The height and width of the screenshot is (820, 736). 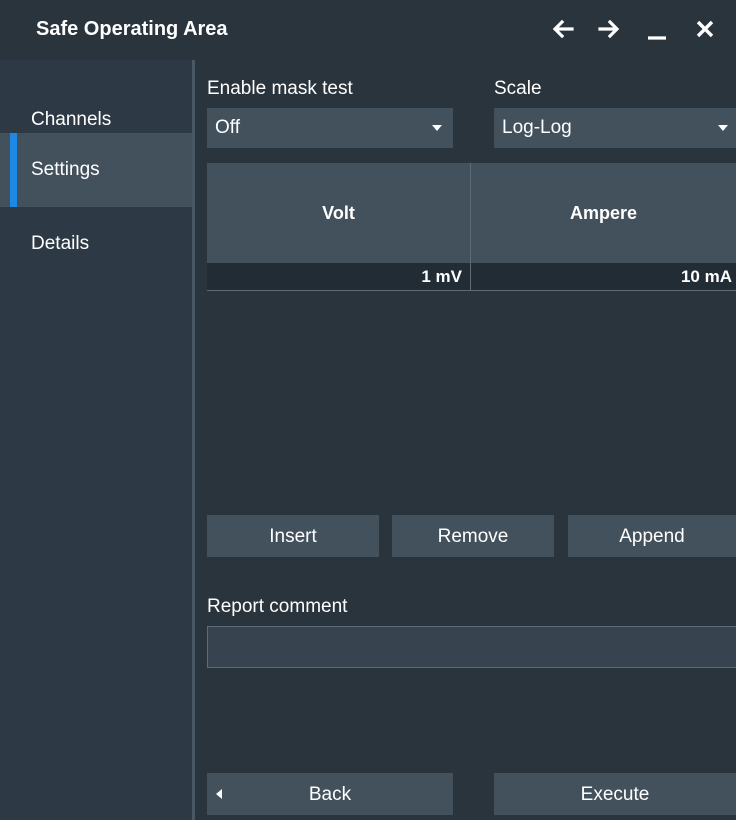 I want to click on back-button: Back, so click(x=330, y=794).